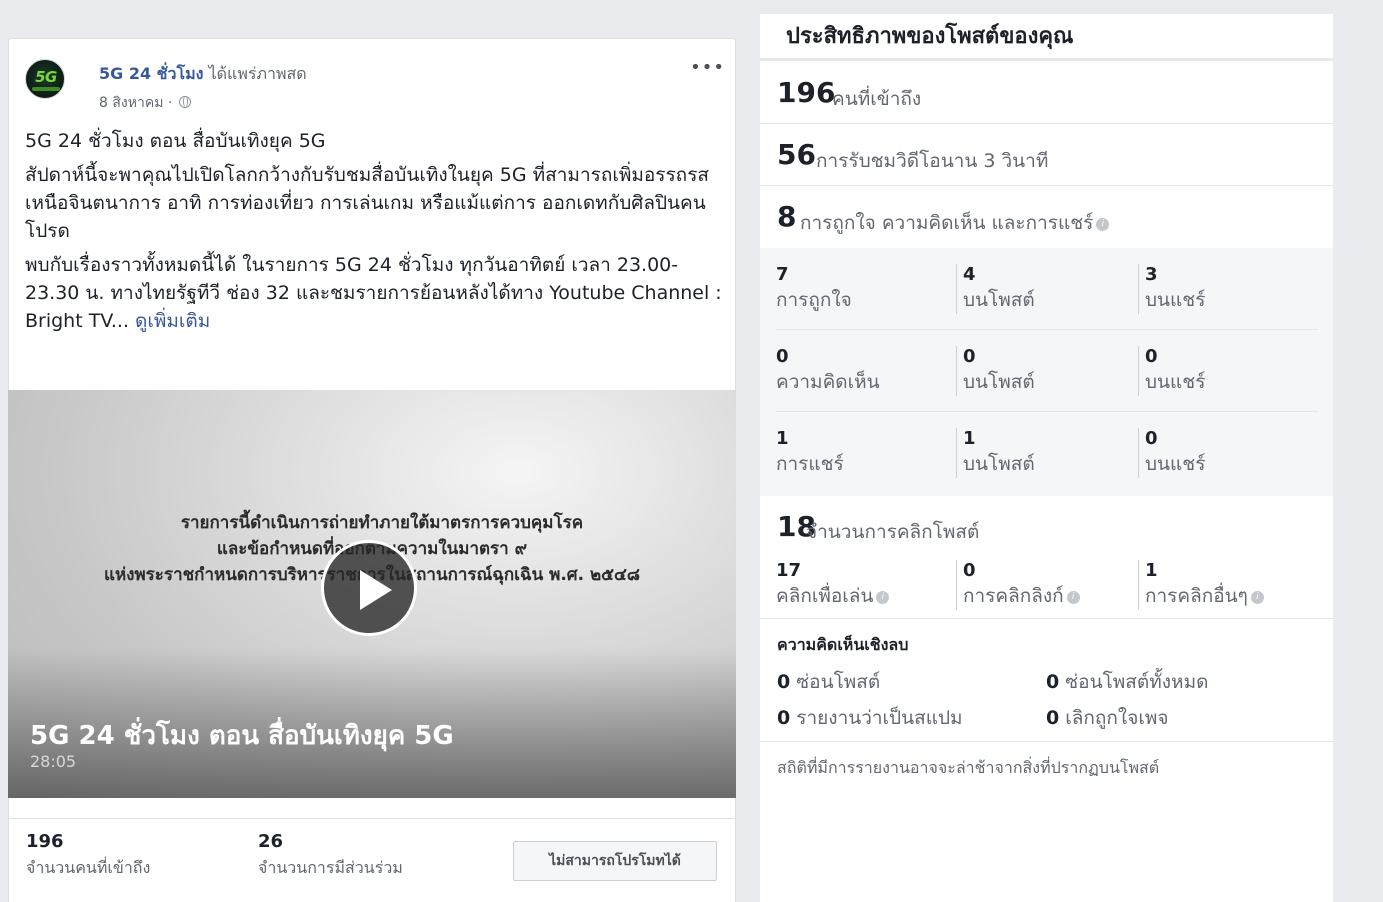 The height and width of the screenshot is (902, 1383). What do you see at coordinates (1053, 718) in the screenshot?
I see `unlike-page-value: 0` at bounding box center [1053, 718].